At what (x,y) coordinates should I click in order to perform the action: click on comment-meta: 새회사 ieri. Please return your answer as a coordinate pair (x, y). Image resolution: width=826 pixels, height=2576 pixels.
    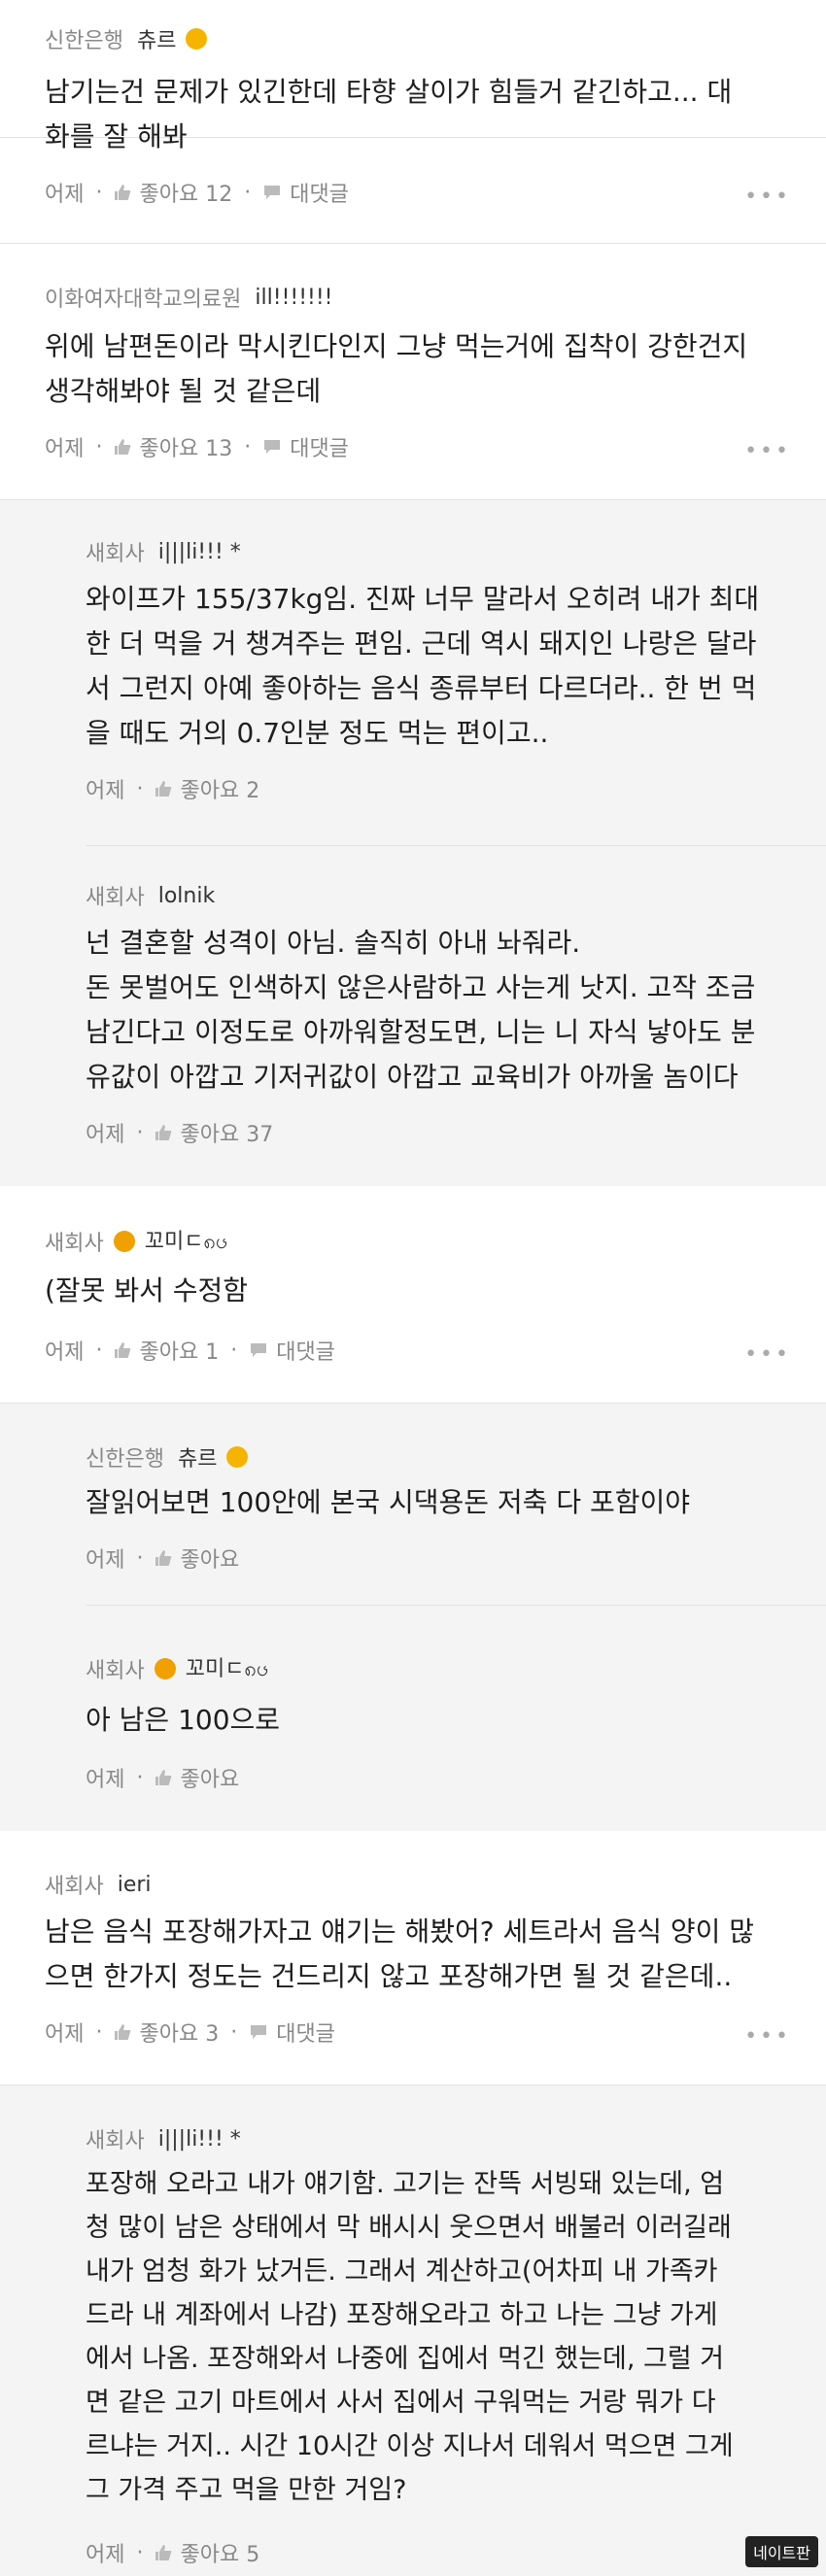
    Looking at the image, I should click on (99, 1884).